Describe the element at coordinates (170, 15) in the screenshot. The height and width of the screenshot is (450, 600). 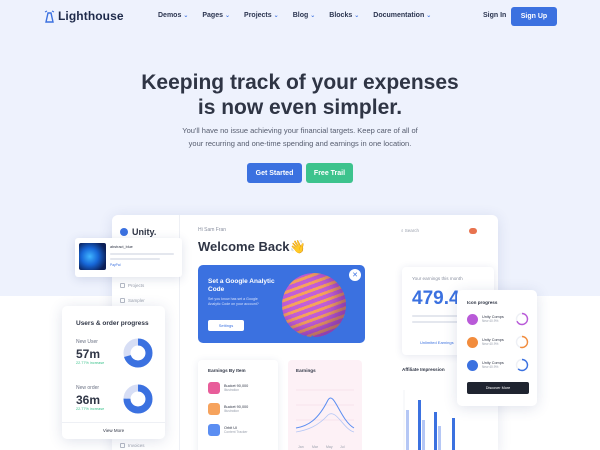
I see `menu-label: Demos` at that location.